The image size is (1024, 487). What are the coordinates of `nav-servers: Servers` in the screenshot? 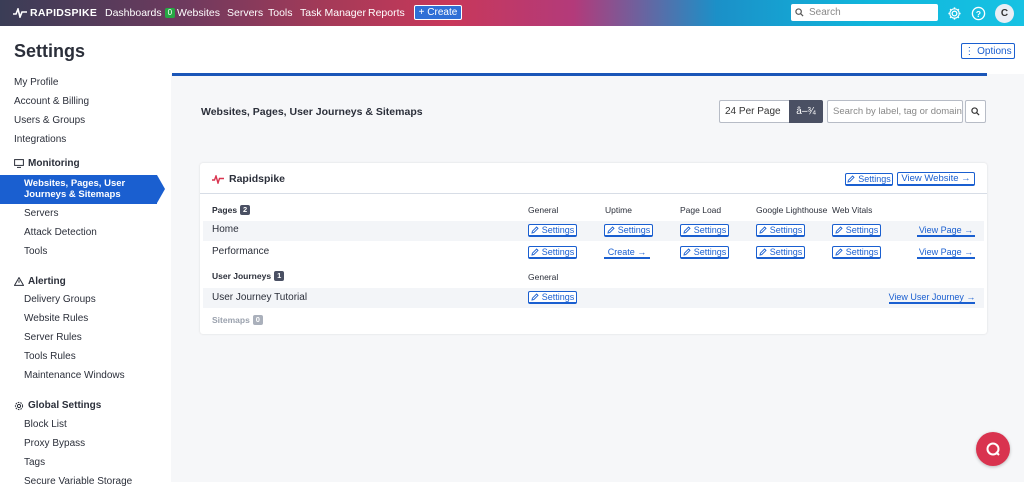 It's located at (245, 13).